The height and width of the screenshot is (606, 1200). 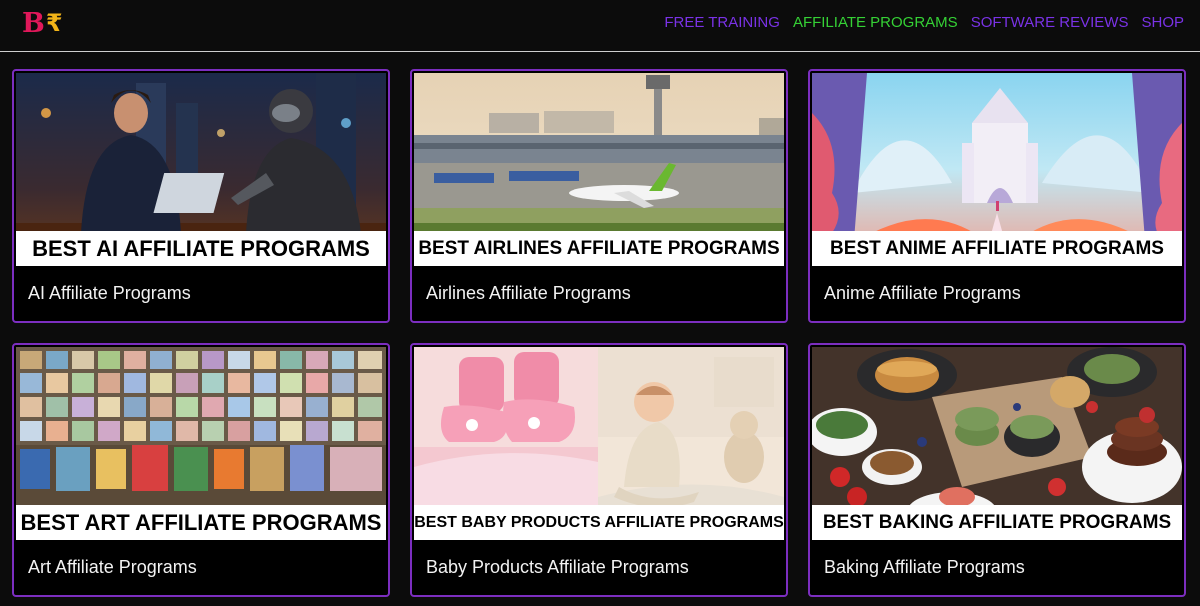 I want to click on logo-rupee-symbol: ₹, so click(x=54, y=23).